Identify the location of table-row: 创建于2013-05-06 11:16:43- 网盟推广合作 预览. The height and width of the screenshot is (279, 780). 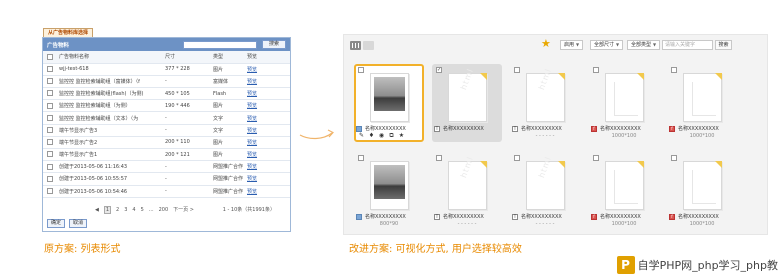
(166, 167).